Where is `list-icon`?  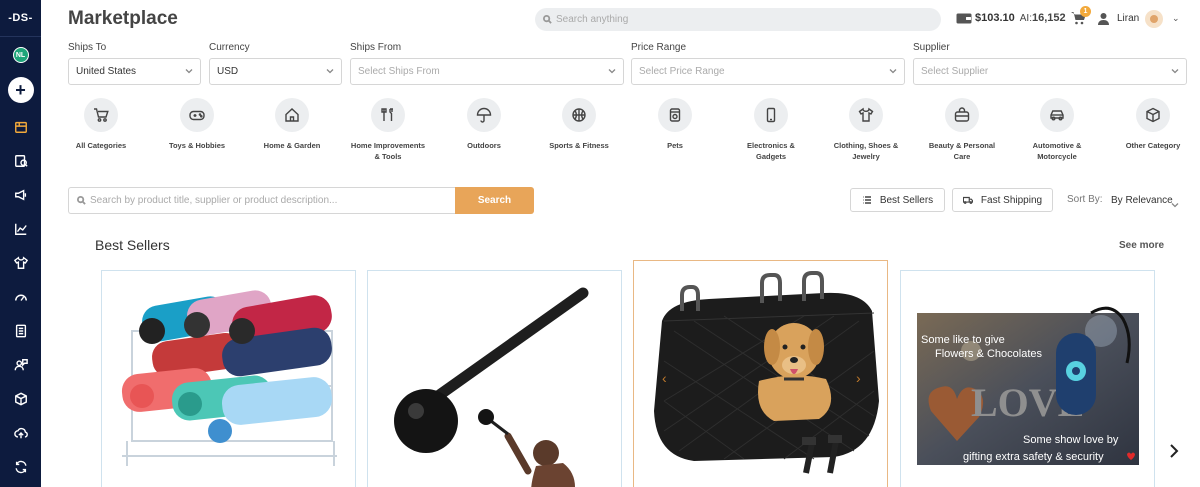
list-icon is located at coordinates (866, 200).